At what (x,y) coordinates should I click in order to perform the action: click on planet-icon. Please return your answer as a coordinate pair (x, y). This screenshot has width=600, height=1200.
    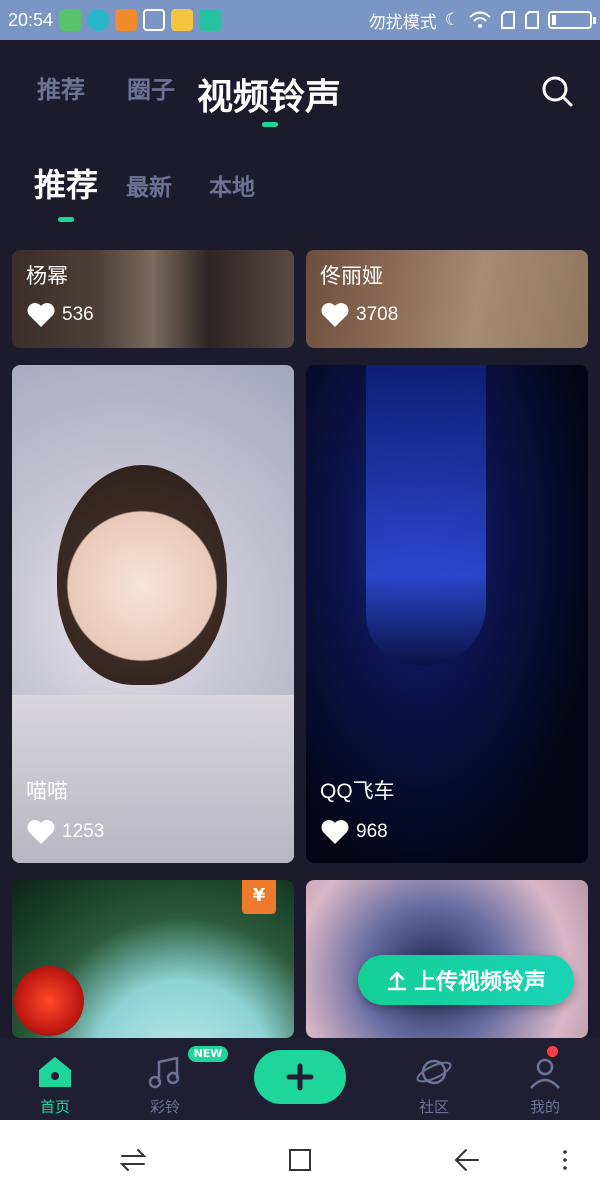
    Looking at the image, I should click on (434, 1072).